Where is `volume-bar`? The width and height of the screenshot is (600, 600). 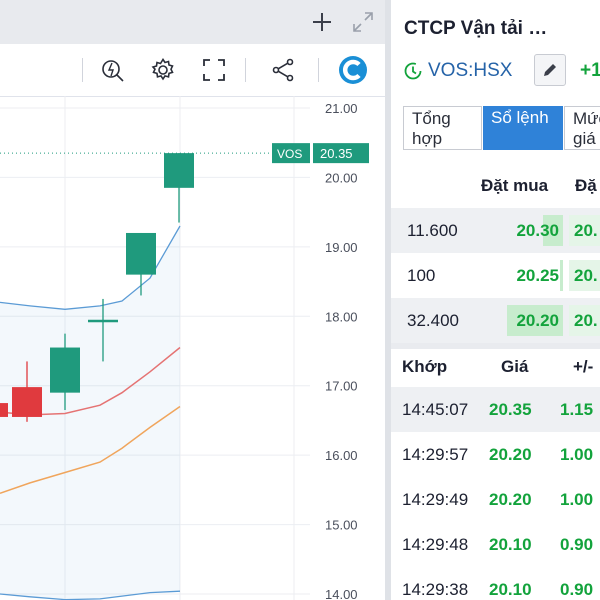
volume-bar is located at coordinates (561, 275).